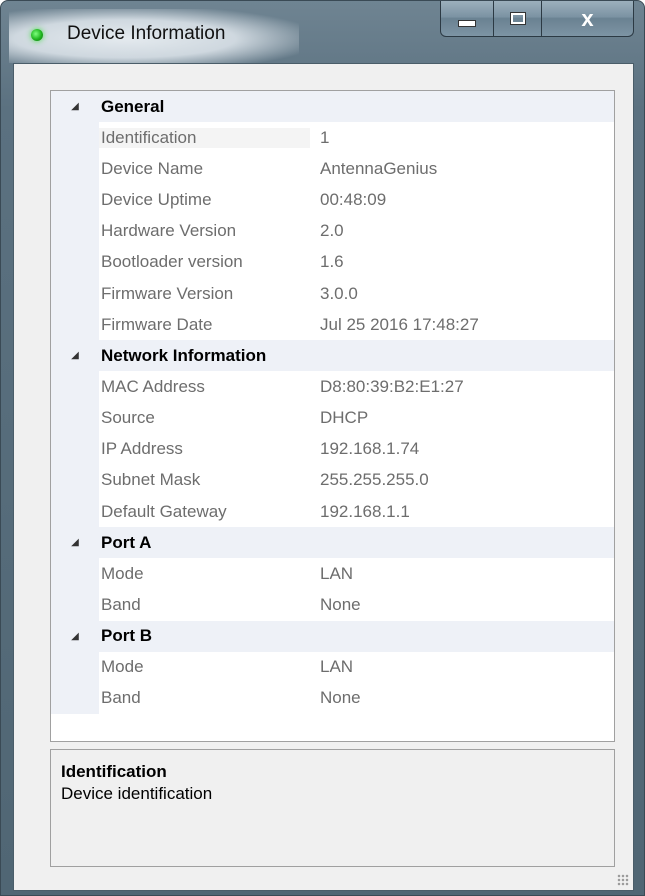 The image size is (645, 896). I want to click on category-label: General, so click(133, 106).